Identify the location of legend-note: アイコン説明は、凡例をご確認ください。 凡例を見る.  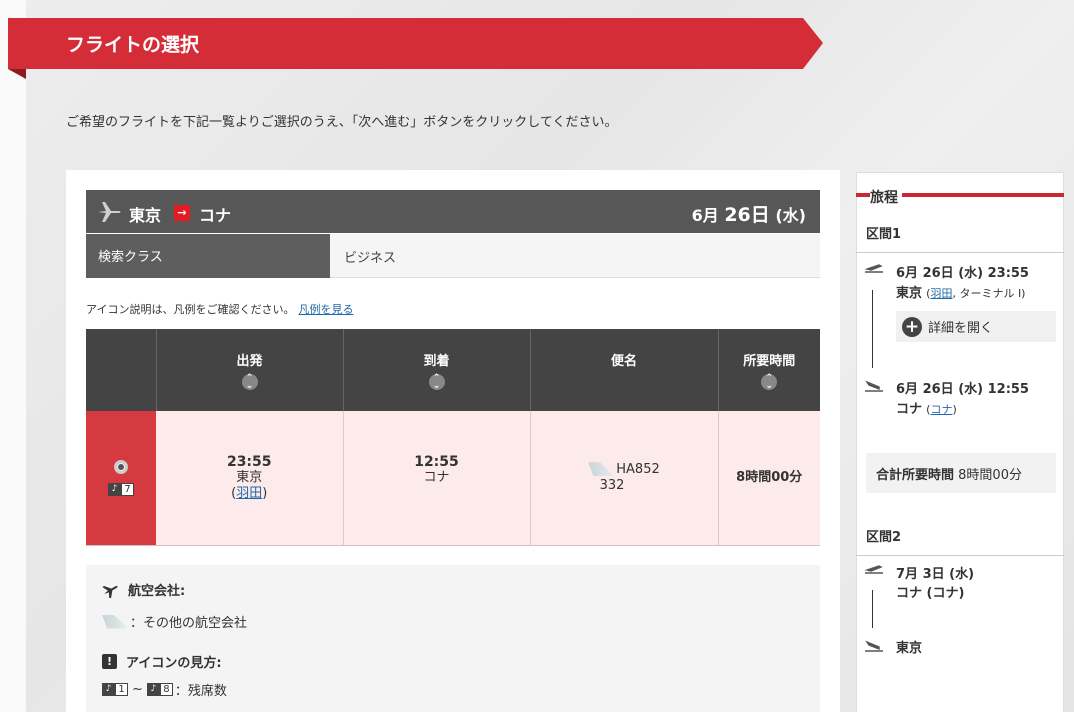
(219, 309).